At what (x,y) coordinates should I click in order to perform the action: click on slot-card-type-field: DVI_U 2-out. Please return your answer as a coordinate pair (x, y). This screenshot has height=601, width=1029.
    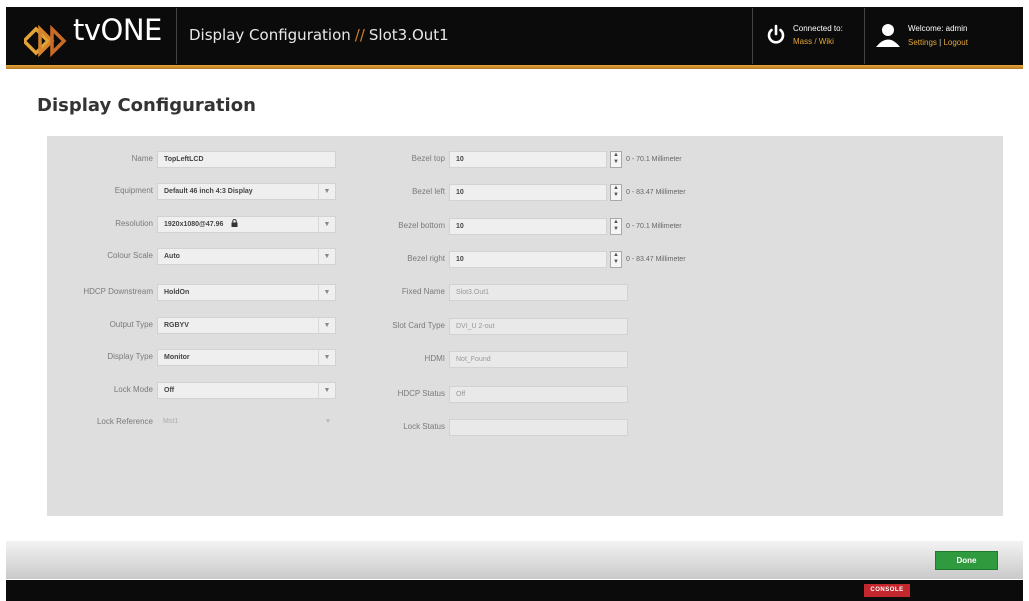
    Looking at the image, I should click on (538, 326).